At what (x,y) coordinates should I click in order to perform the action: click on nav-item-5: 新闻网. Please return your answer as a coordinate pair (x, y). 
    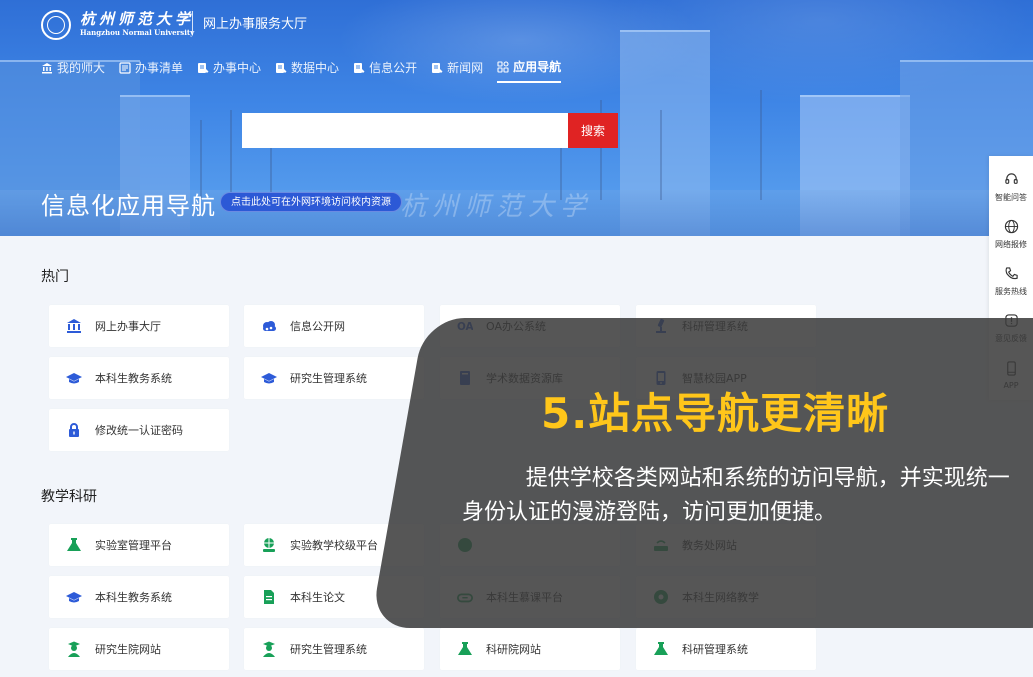
    Looking at the image, I should click on (457, 70).